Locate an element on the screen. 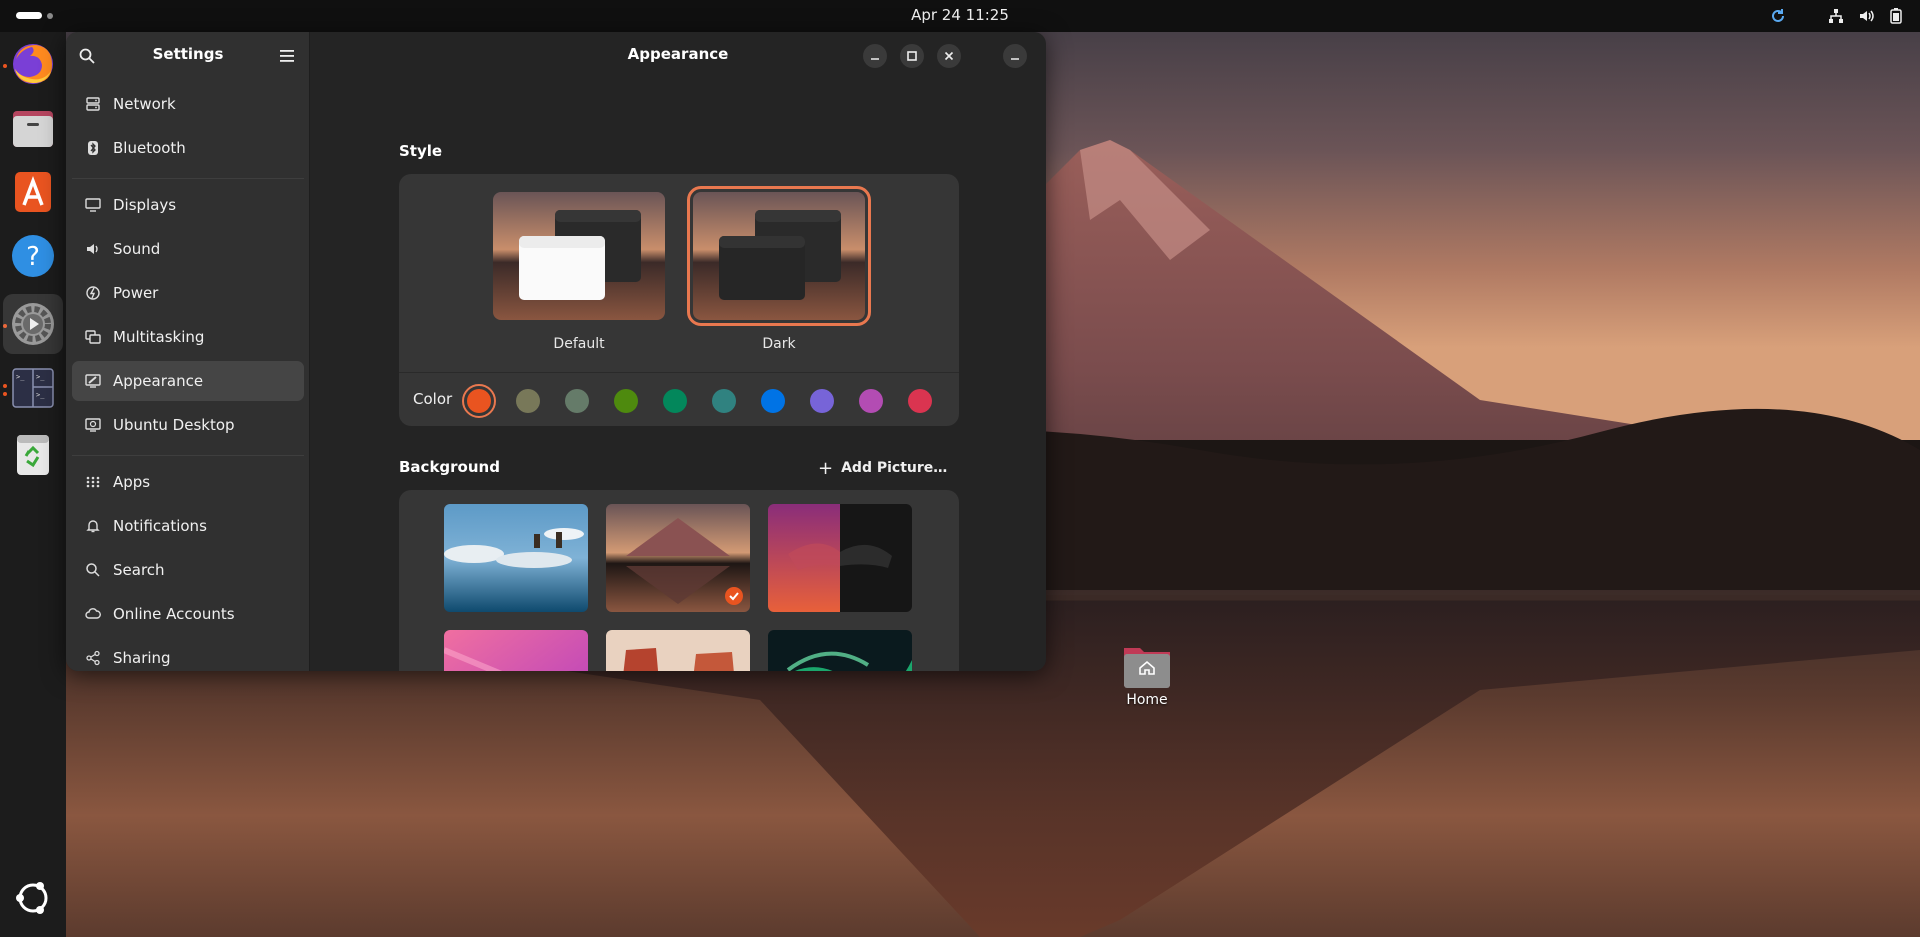 Image resolution: width=1920 pixels, height=937 pixels. sidebar-item-label: Power is located at coordinates (136, 293).